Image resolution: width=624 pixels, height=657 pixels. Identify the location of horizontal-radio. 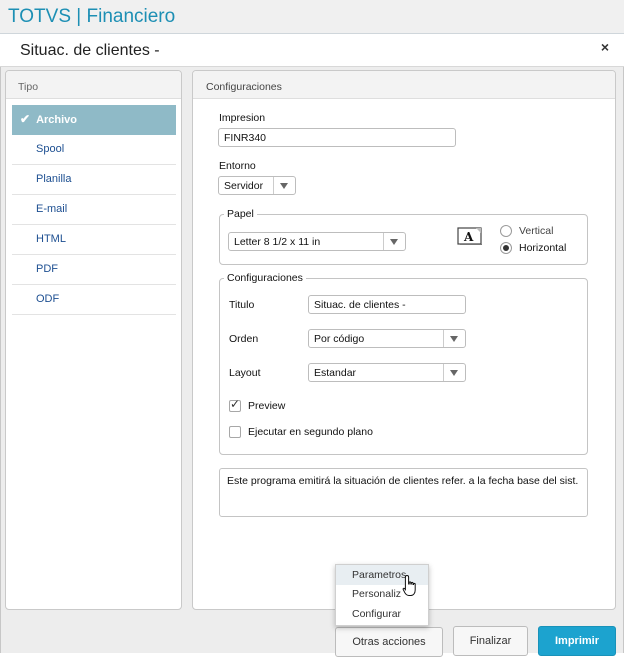
(506, 248).